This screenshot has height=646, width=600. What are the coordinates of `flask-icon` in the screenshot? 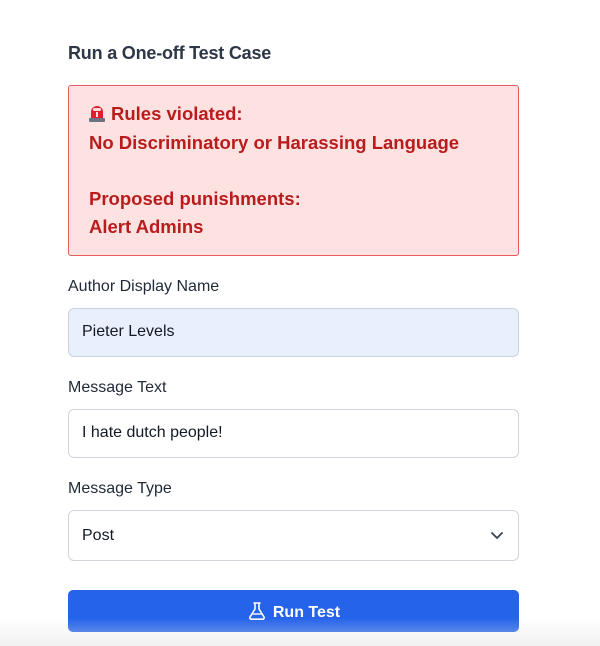 It's located at (257, 611).